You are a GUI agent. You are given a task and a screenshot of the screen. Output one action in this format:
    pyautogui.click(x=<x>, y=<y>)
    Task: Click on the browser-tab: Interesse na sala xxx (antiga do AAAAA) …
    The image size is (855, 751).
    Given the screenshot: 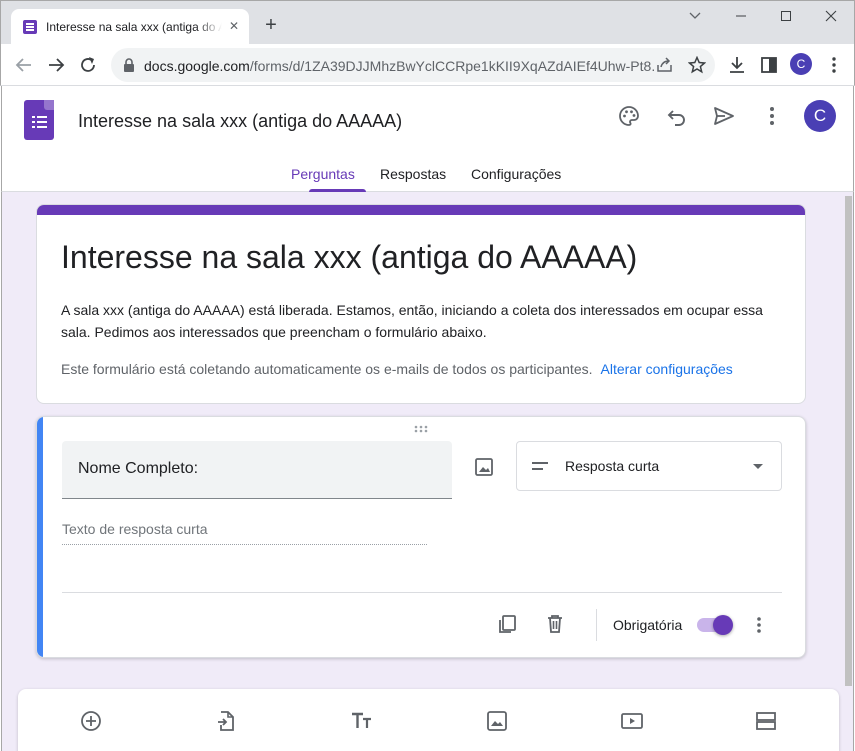 What is the action you would take?
    pyautogui.click(x=130, y=27)
    